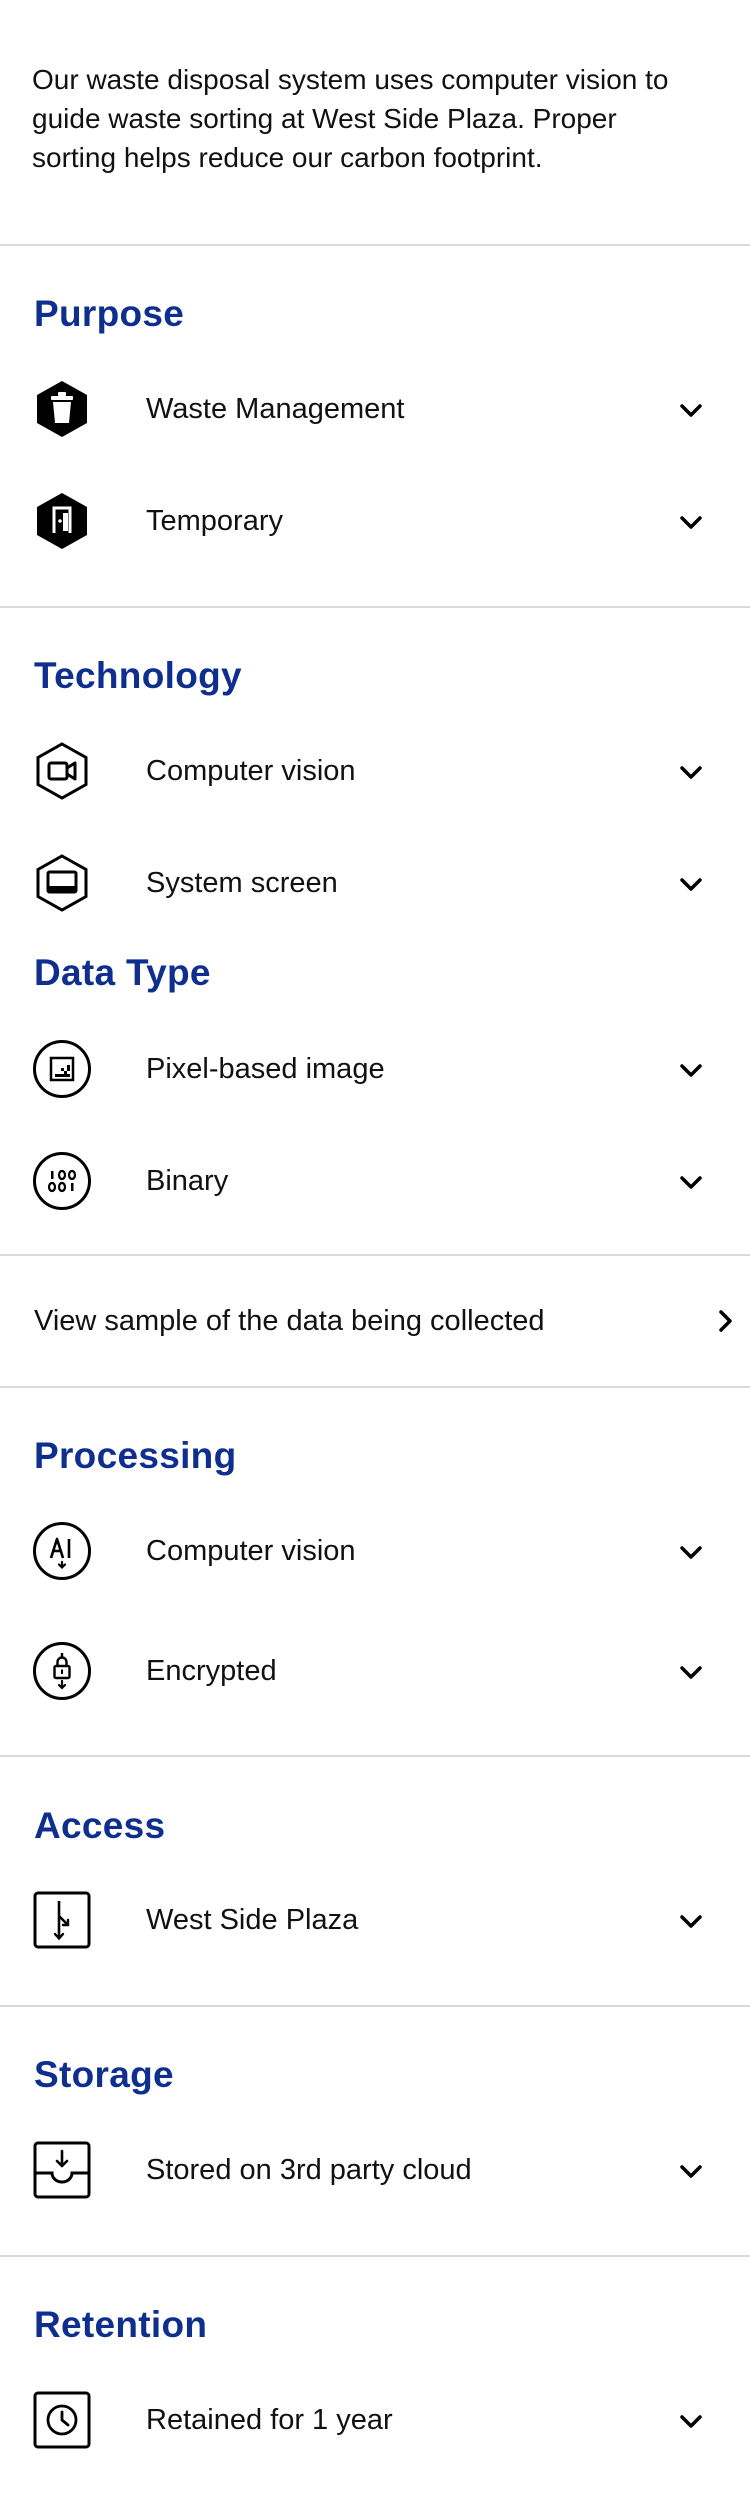  Describe the element at coordinates (375, 1671) in the screenshot. I see `processing-item-encrypted: Encrypted` at that location.